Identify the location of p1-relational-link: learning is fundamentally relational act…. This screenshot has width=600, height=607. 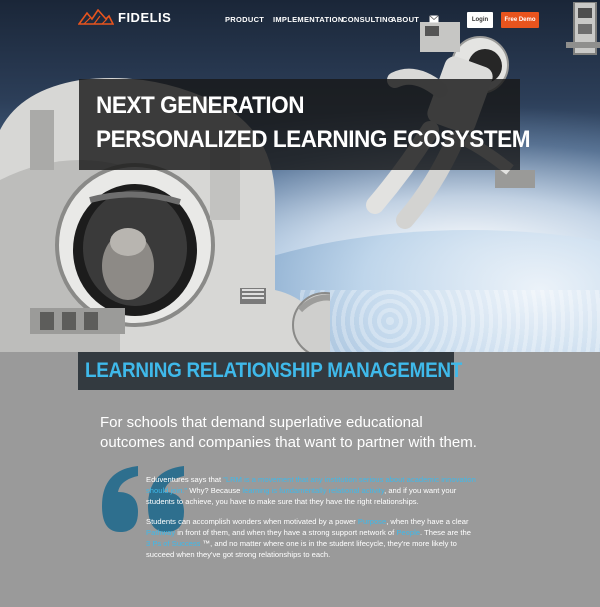
(313, 490).